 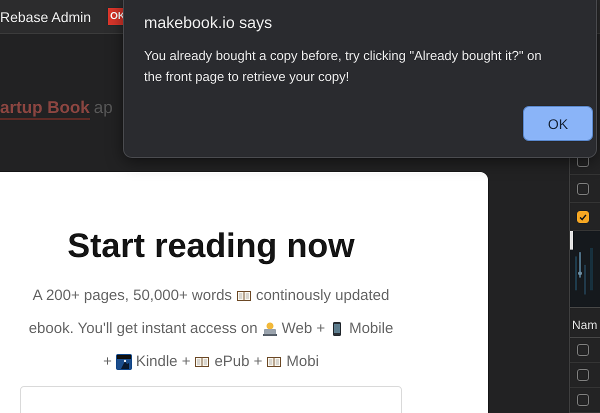 I want to click on dialog-title: makebook.io says, so click(x=209, y=24).